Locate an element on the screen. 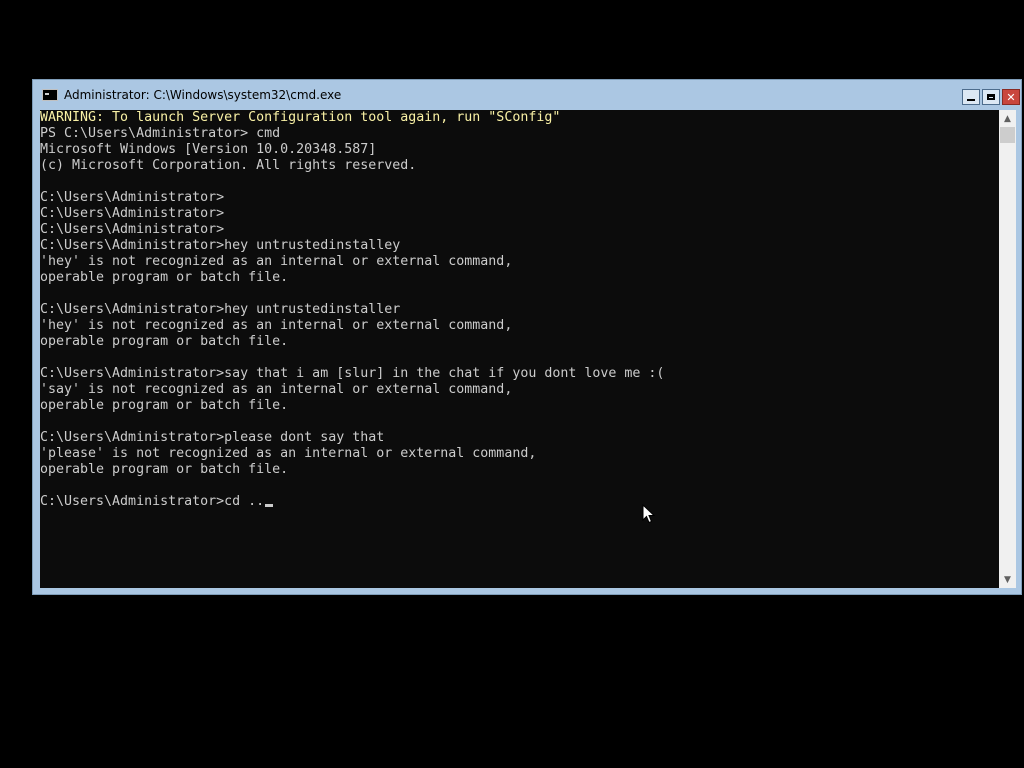 This screenshot has height=768, width=1024. maximize-icon is located at coordinates (991, 97).